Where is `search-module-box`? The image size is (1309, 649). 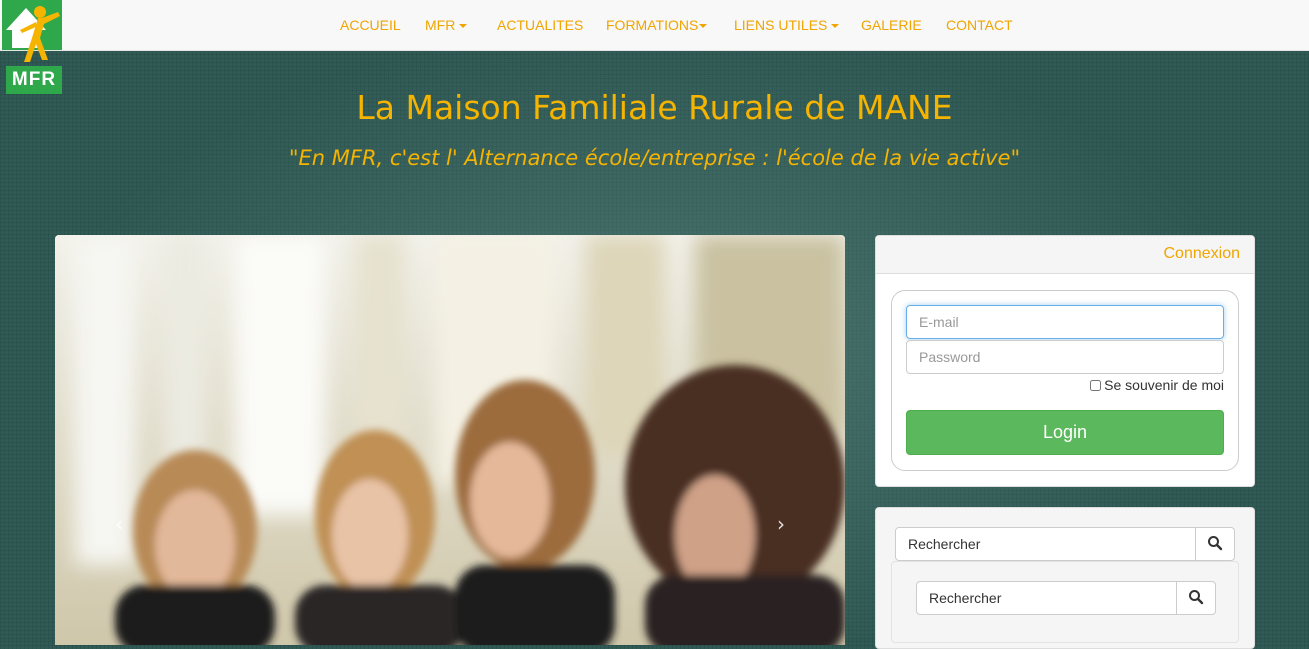
search-module-box is located at coordinates (1065, 602).